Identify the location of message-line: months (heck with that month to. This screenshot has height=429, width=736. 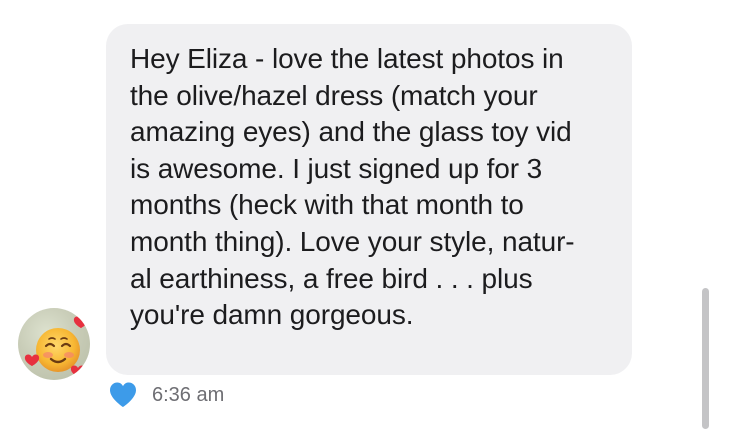
(327, 205).